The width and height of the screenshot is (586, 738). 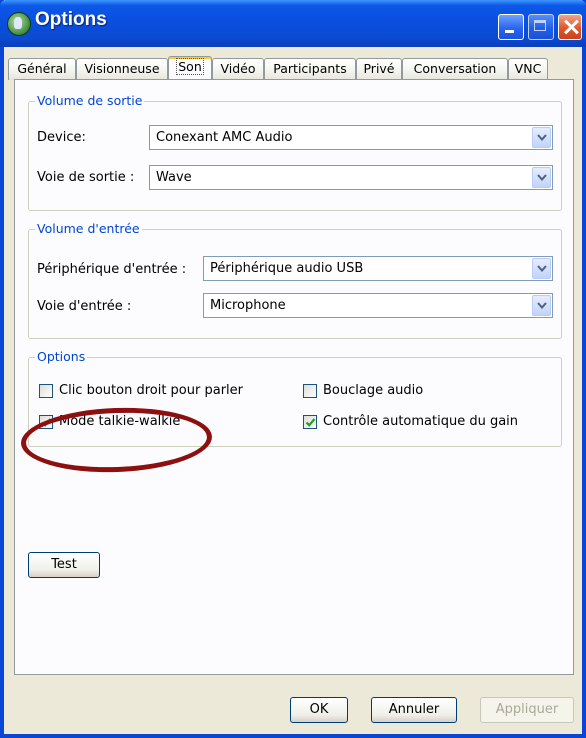 I want to click on walkie-talkie-mode-label: Mode talkie-walkie, so click(x=119, y=422).